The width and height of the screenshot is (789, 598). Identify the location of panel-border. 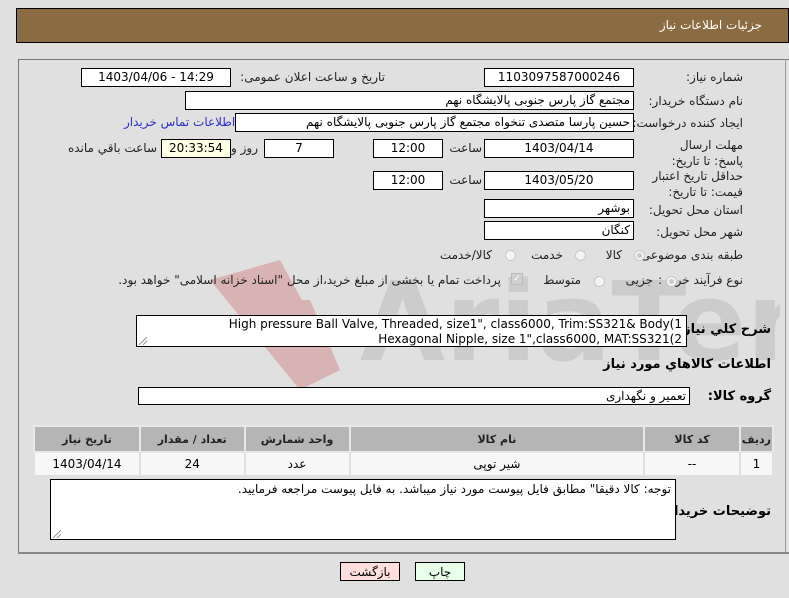
(785, 305).